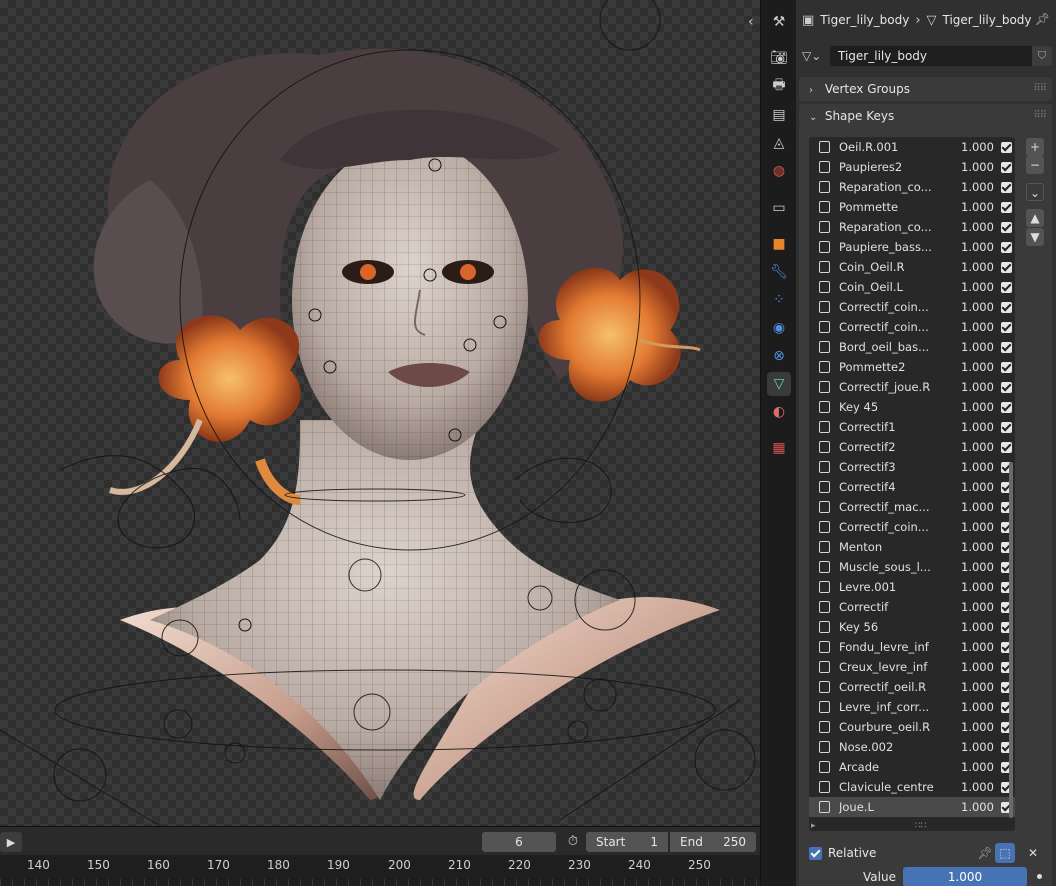  Describe the element at coordinates (912, 507) in the screenshot. I see `shape-key-row: Correctif_mac... 1.000` at that location.